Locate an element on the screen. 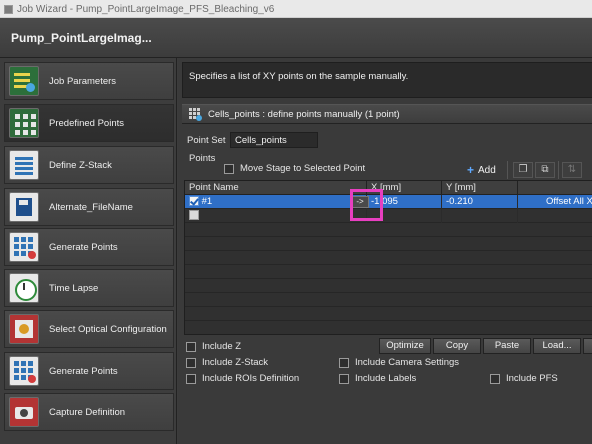 The width and height of the screenshot is (592, 444). plus-icon: + is located at coordinates (471, 170).